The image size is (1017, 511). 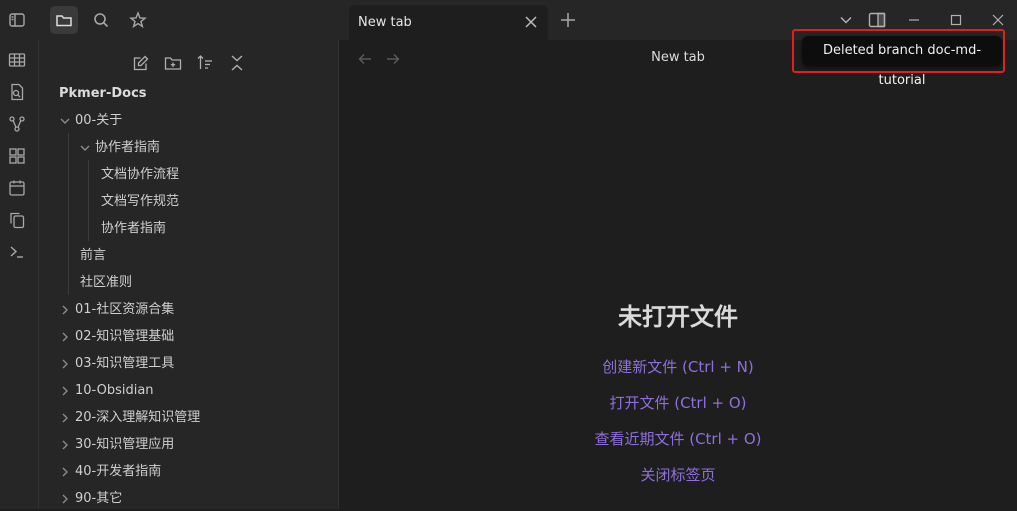 I want to click on folder-item: 03-知识管理工具, so click(x=116, y=364).